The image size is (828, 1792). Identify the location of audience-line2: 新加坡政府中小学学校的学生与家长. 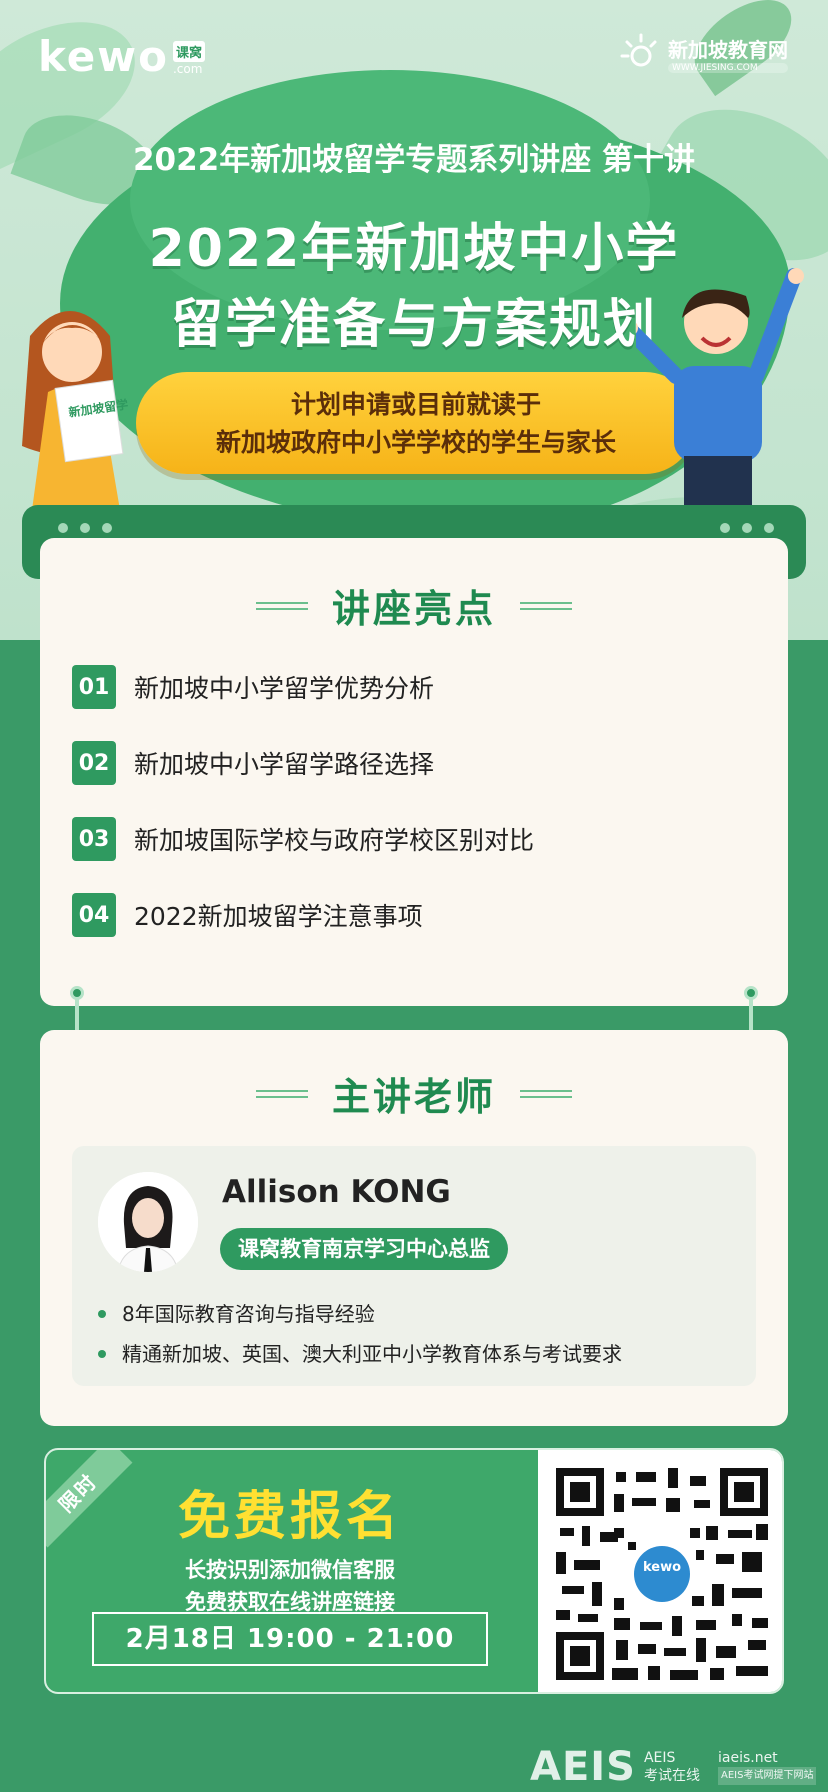
(415, 442).